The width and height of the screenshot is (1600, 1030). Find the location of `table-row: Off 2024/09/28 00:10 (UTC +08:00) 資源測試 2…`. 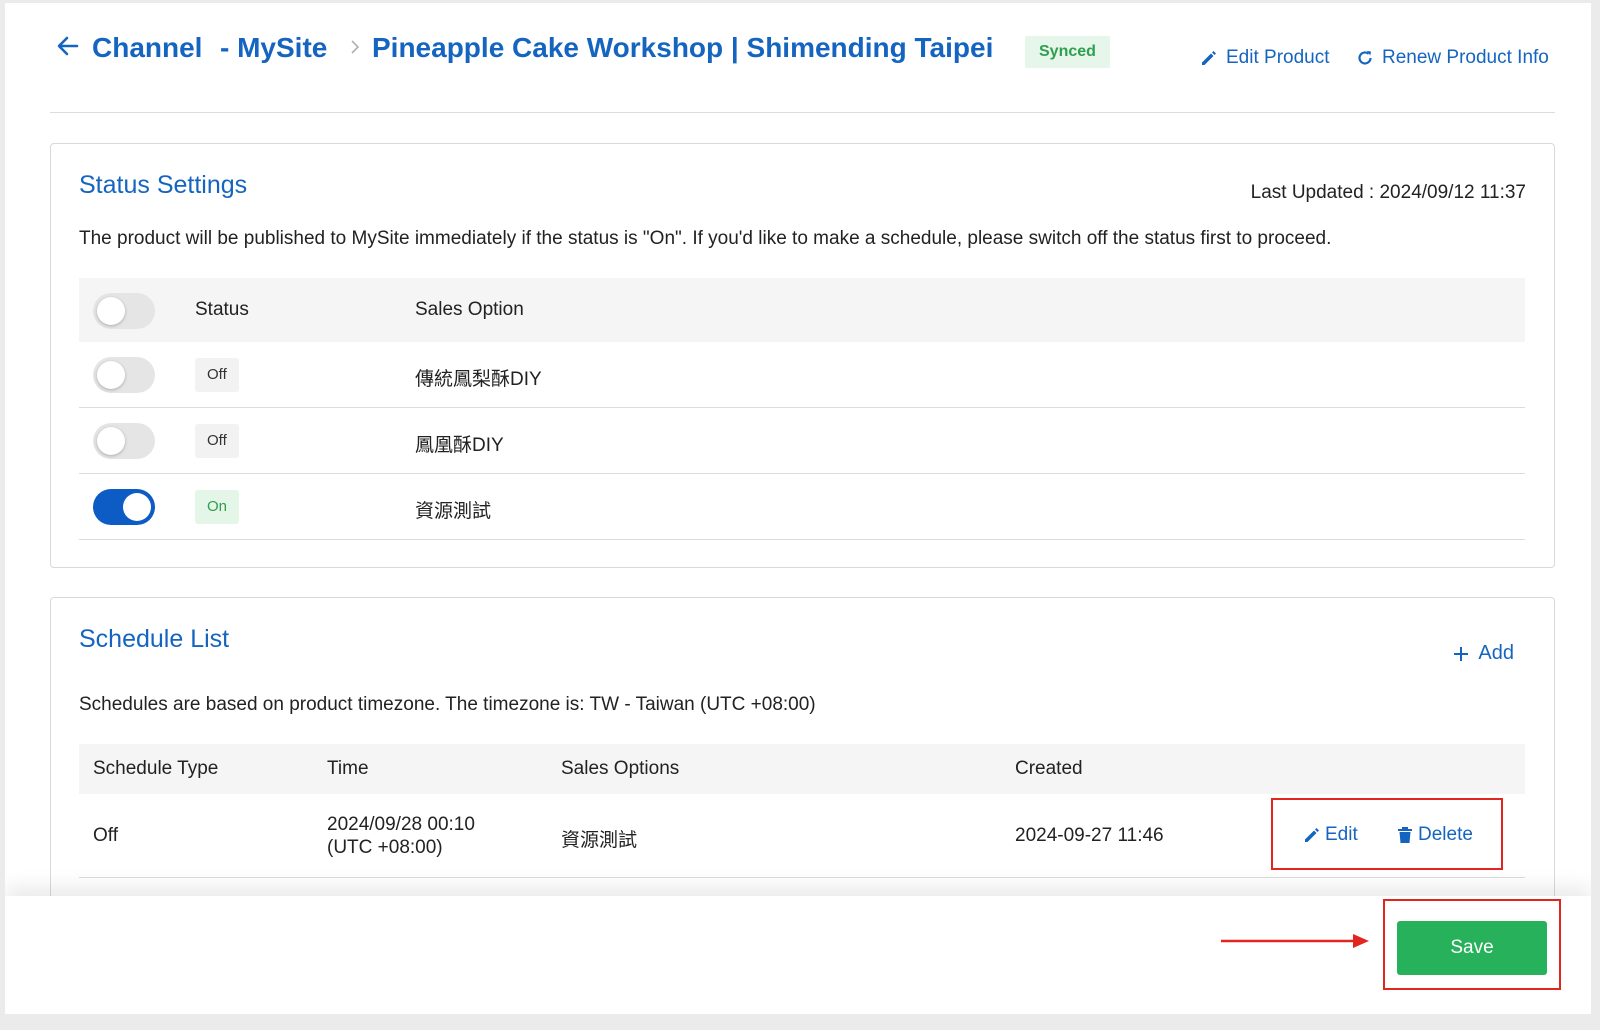

table-row: Off 2024/09/28 00:10 (UTC +08:00) 資源測試 2… is located at coordinates (802, 836).